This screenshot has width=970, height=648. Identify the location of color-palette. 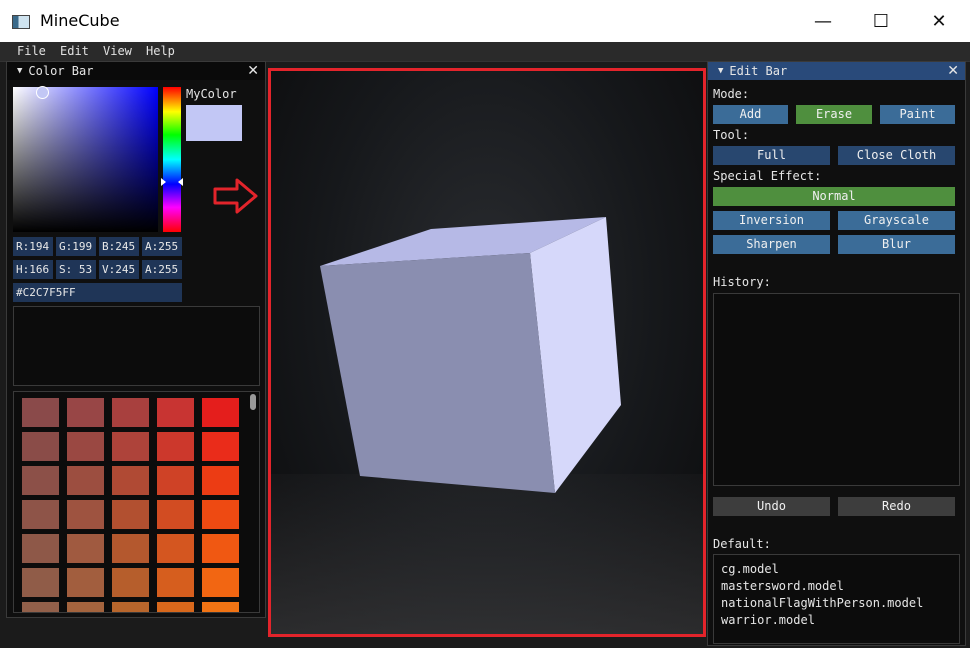
(136, 502).